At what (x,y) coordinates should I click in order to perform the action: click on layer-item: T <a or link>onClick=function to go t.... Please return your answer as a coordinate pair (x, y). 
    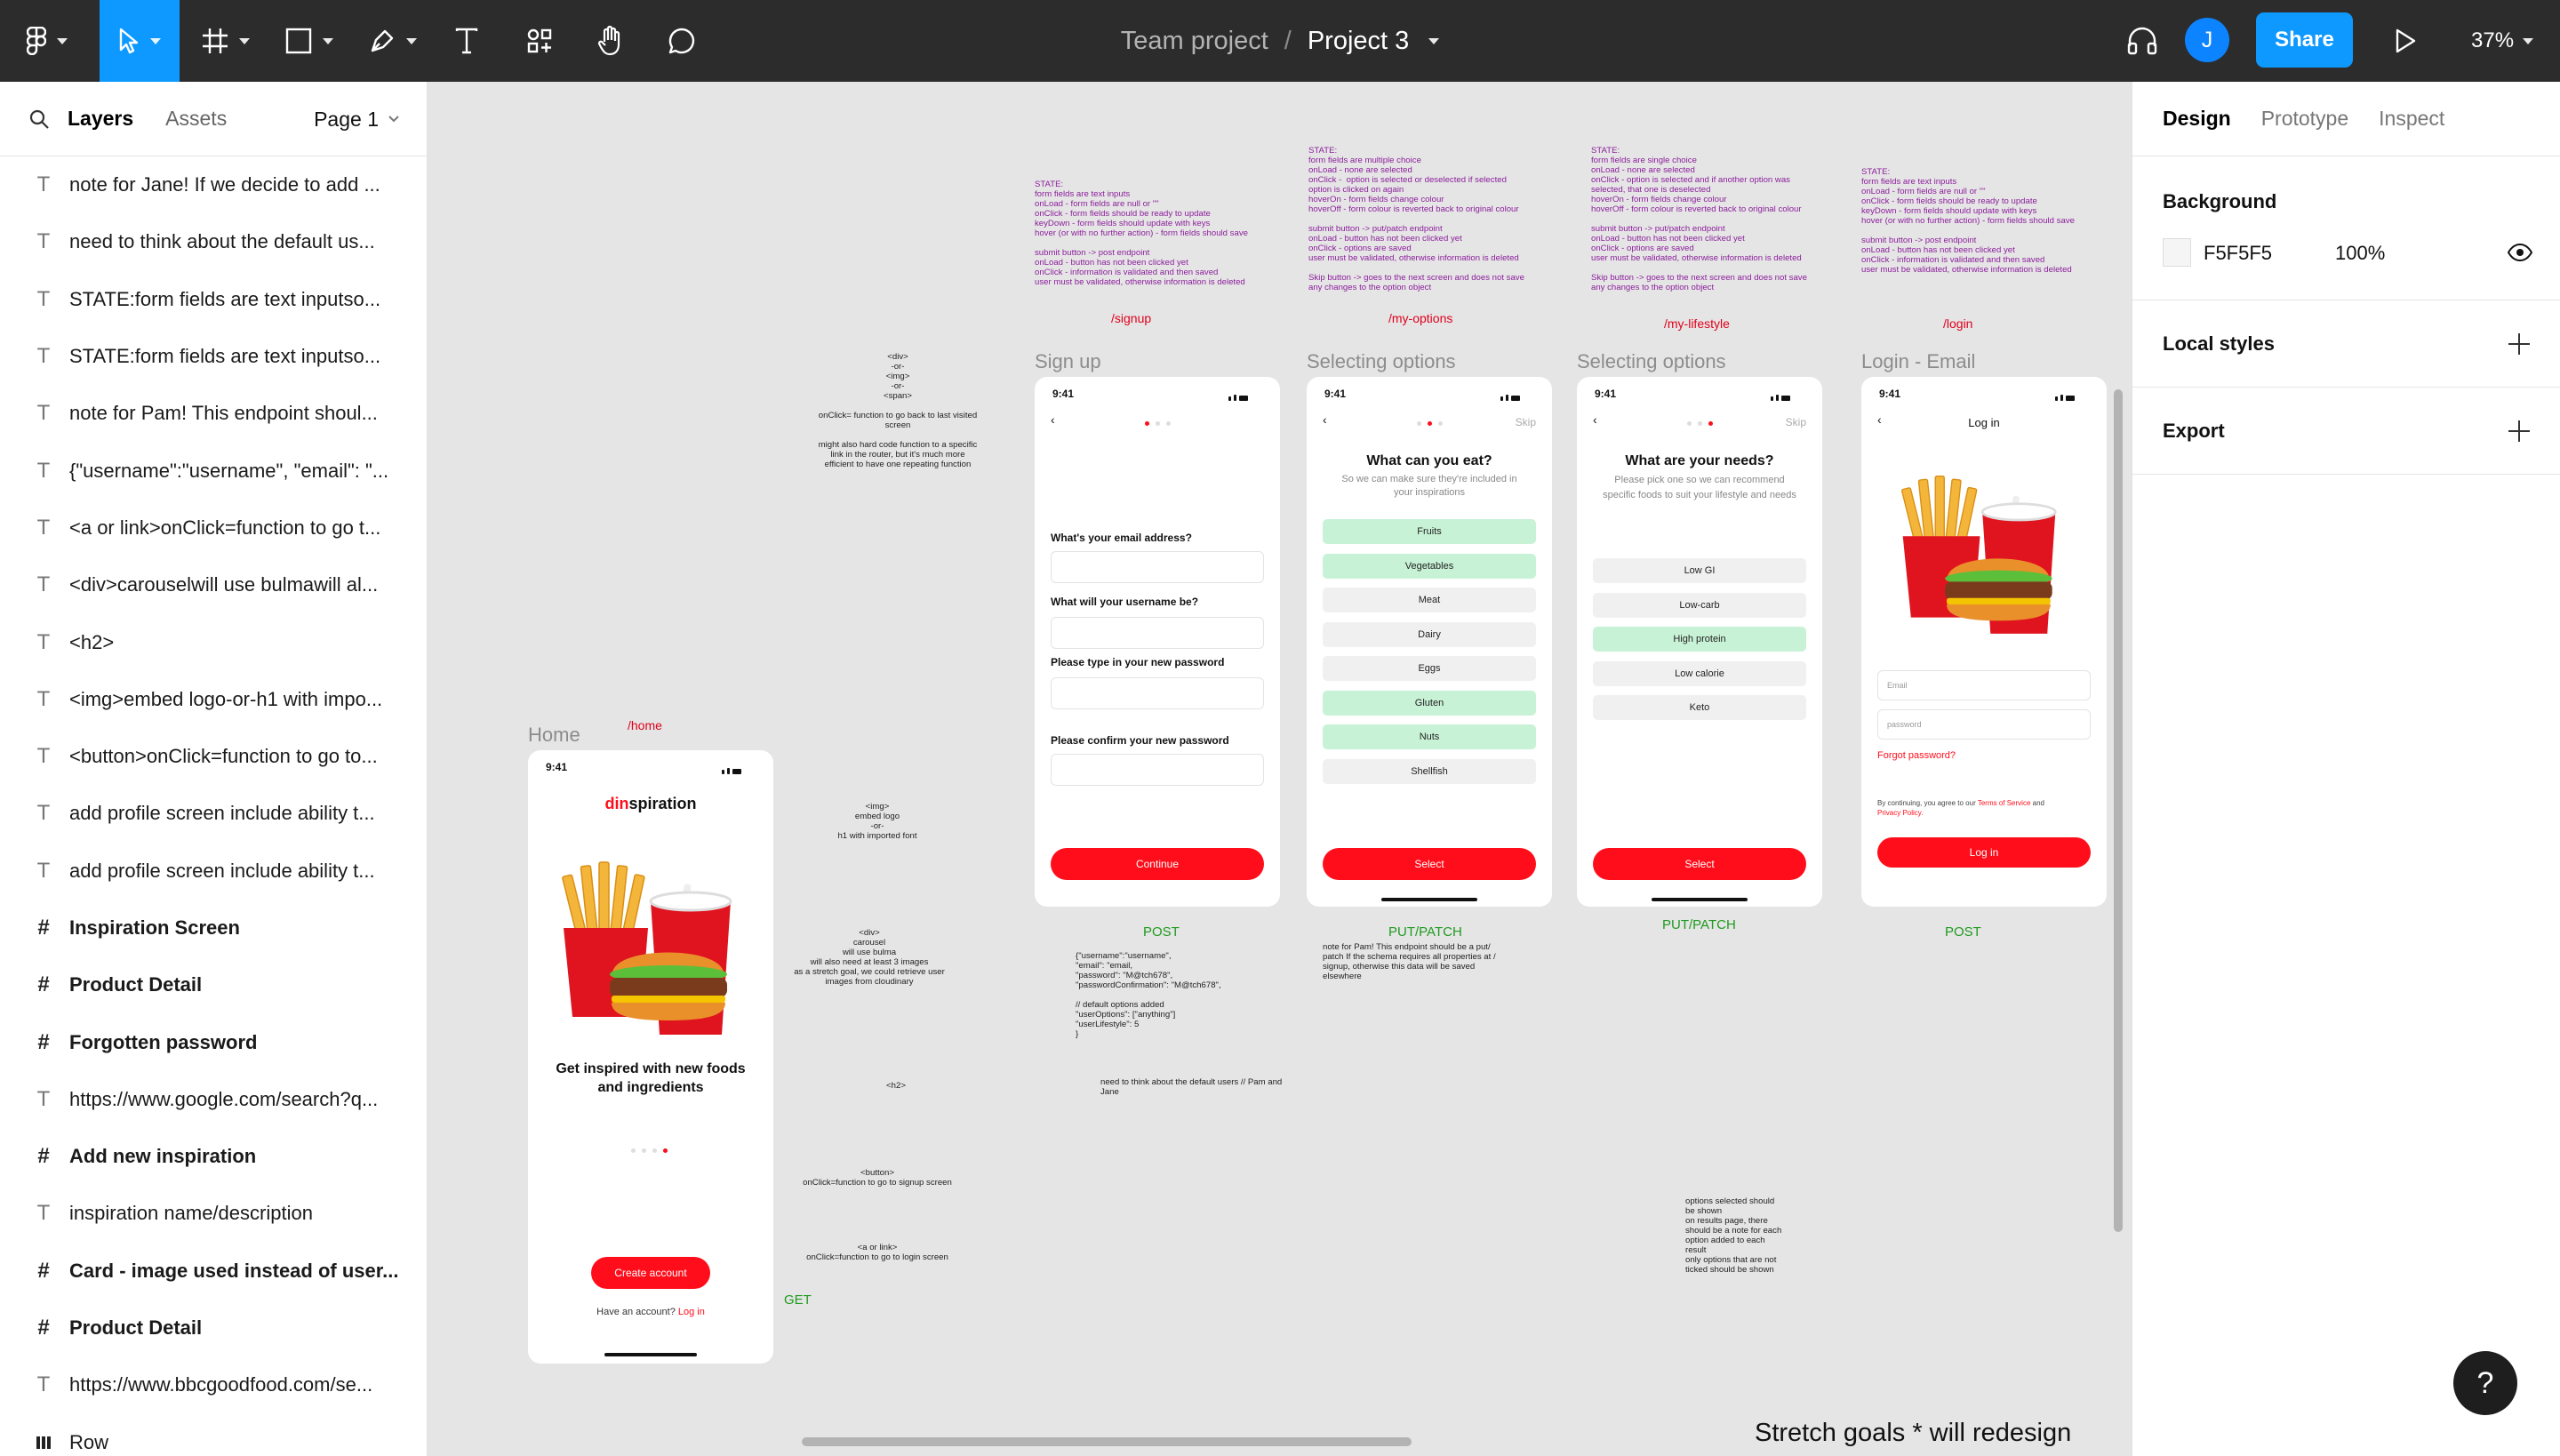
    Looking at the image, I should click on (213, 528).